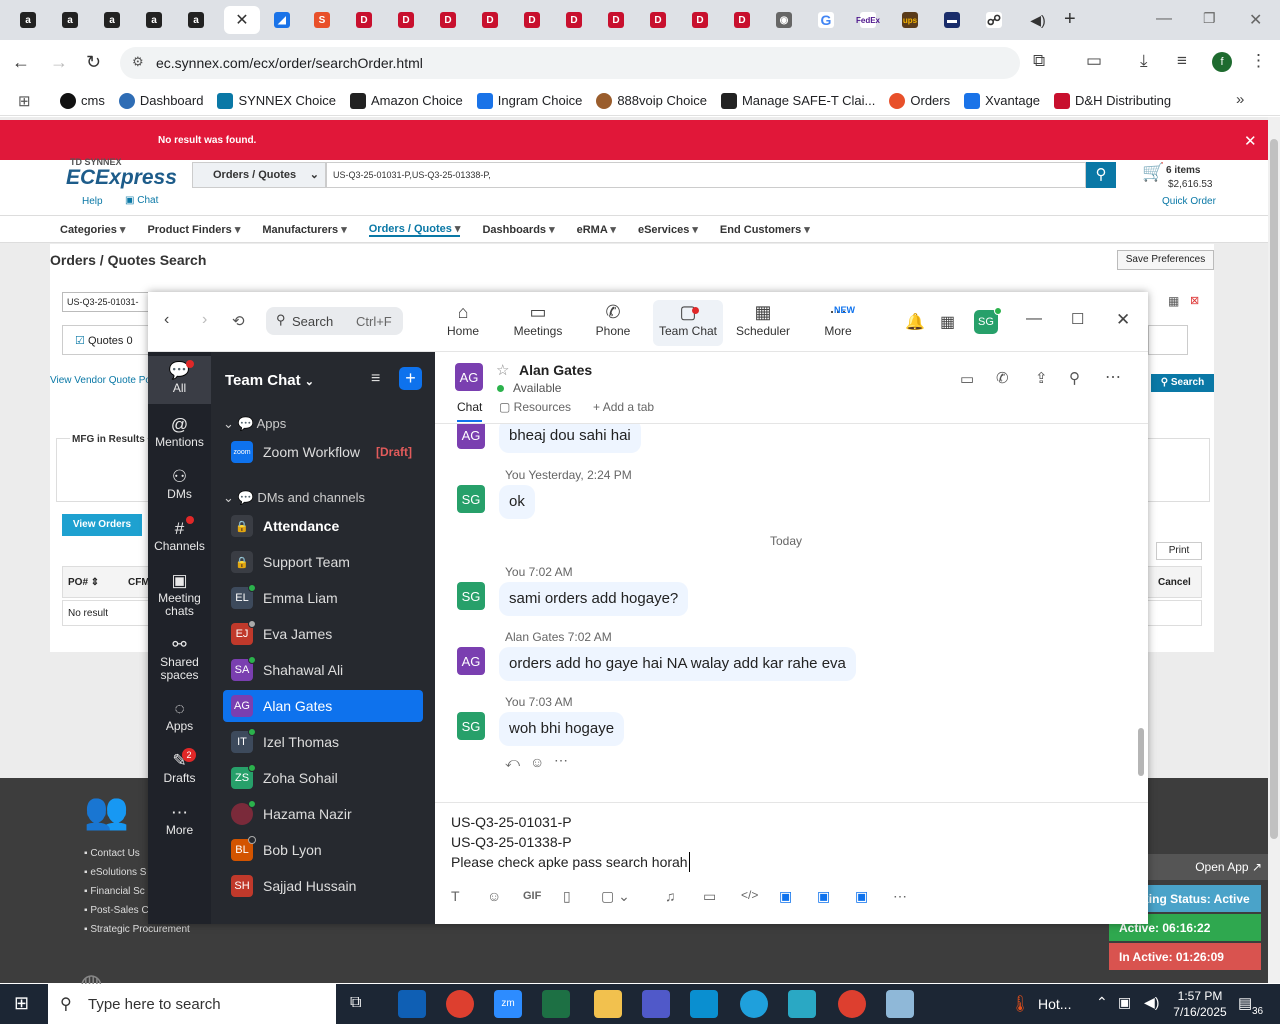 The width and height of the screenshot is (1280, 1024). I want to click on chrome-icon, so click(460, 1004).